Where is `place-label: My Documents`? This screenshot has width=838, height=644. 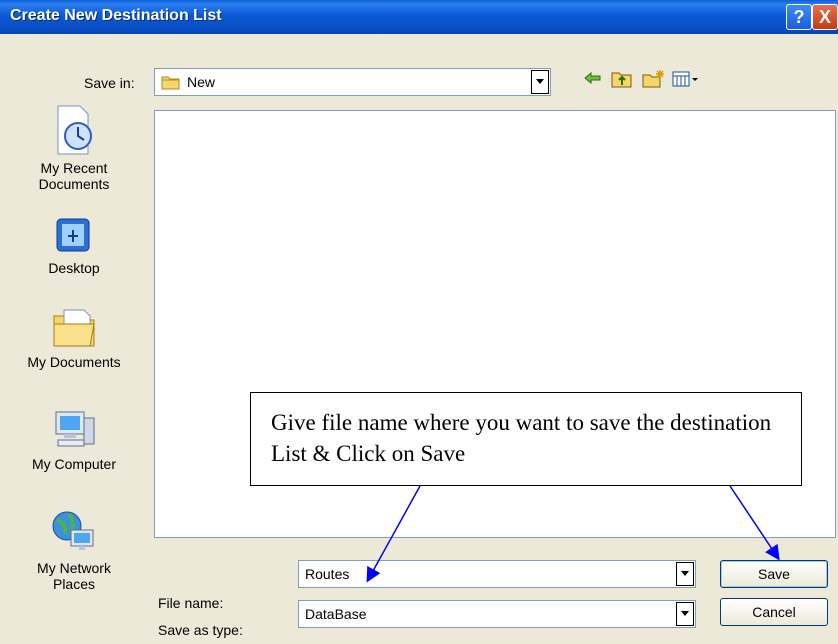 place-label: My Documents is located at coordinates (74, 362).